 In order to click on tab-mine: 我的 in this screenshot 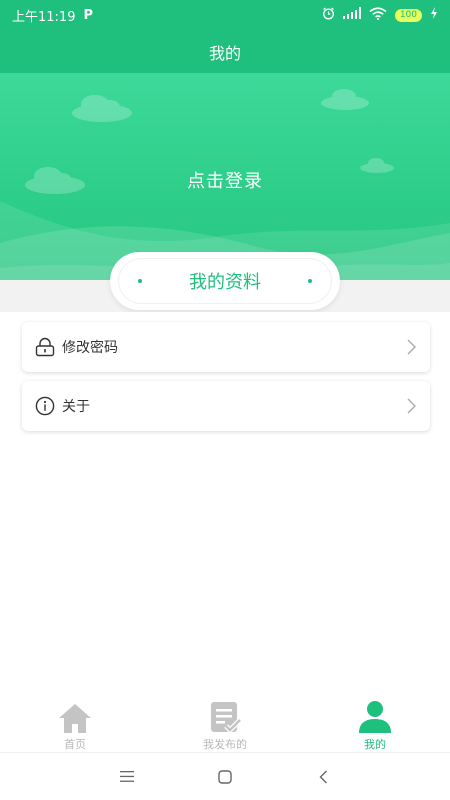, I will do `click(375, 726)`.